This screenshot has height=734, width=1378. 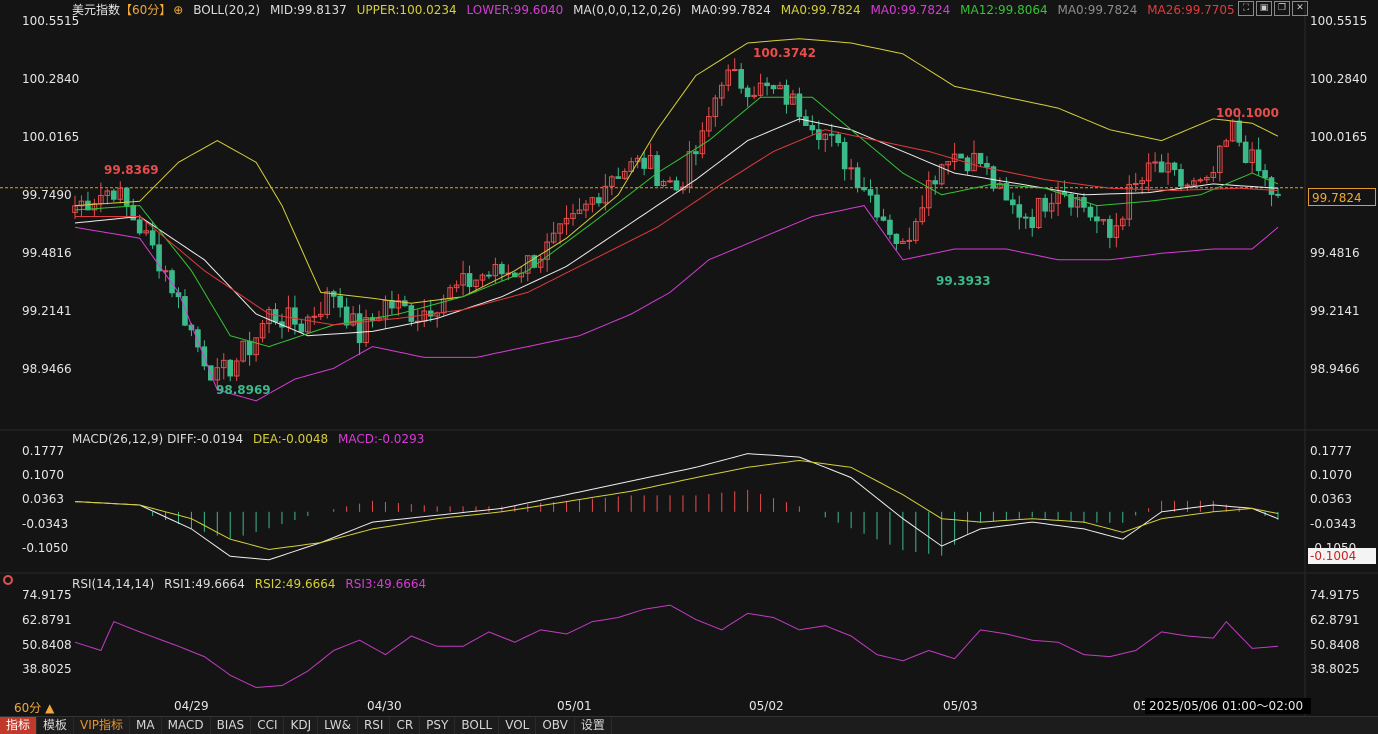 What do you see at coordinates (19, 725) in the screenshot?
I see `tab-指标: 指标` at bounding box center [19, 725].